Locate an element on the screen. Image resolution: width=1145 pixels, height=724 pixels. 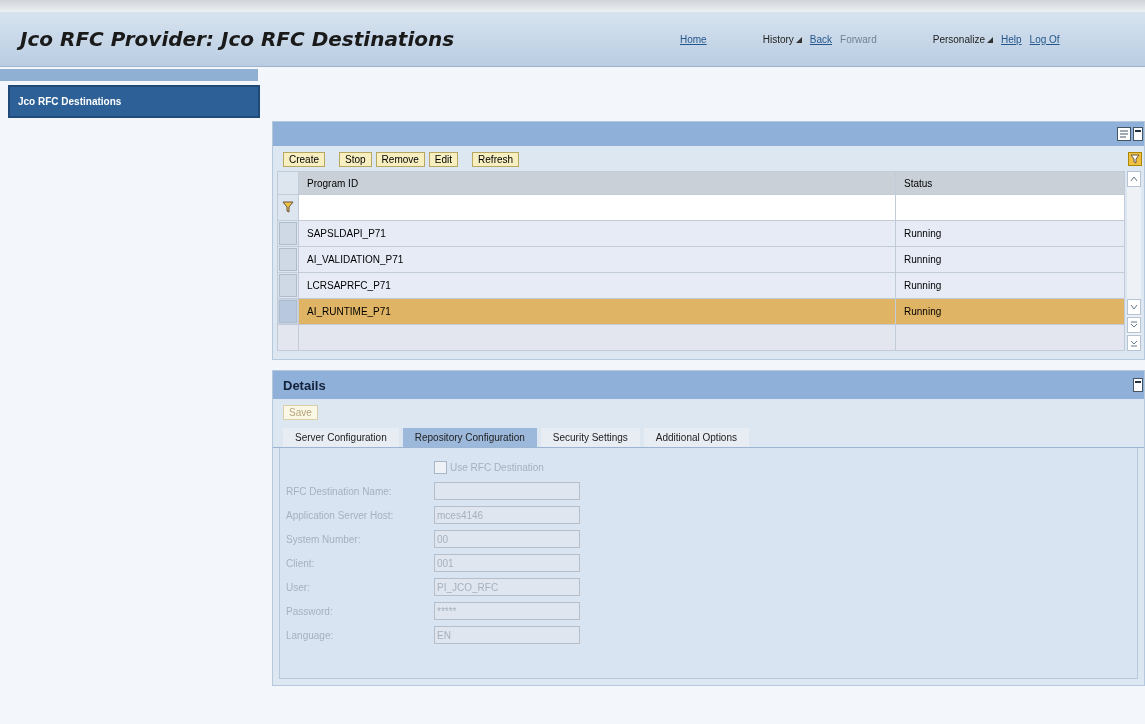
page-down-icon is located at coordinates (1134, 325).